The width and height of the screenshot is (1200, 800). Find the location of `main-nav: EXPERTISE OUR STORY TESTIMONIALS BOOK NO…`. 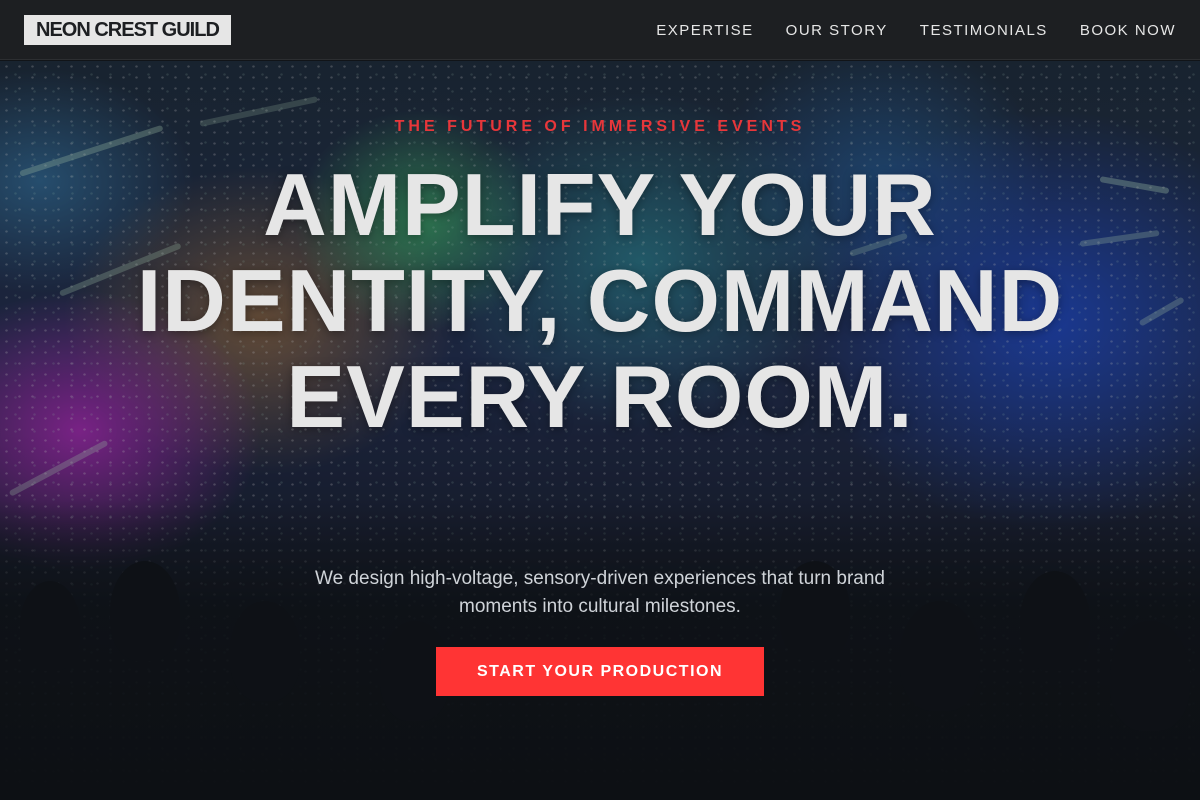

main-nav: EXPERTISE OUR STORY TESTIMONIALS BOOK NO… is located at coordinates (916, 30).